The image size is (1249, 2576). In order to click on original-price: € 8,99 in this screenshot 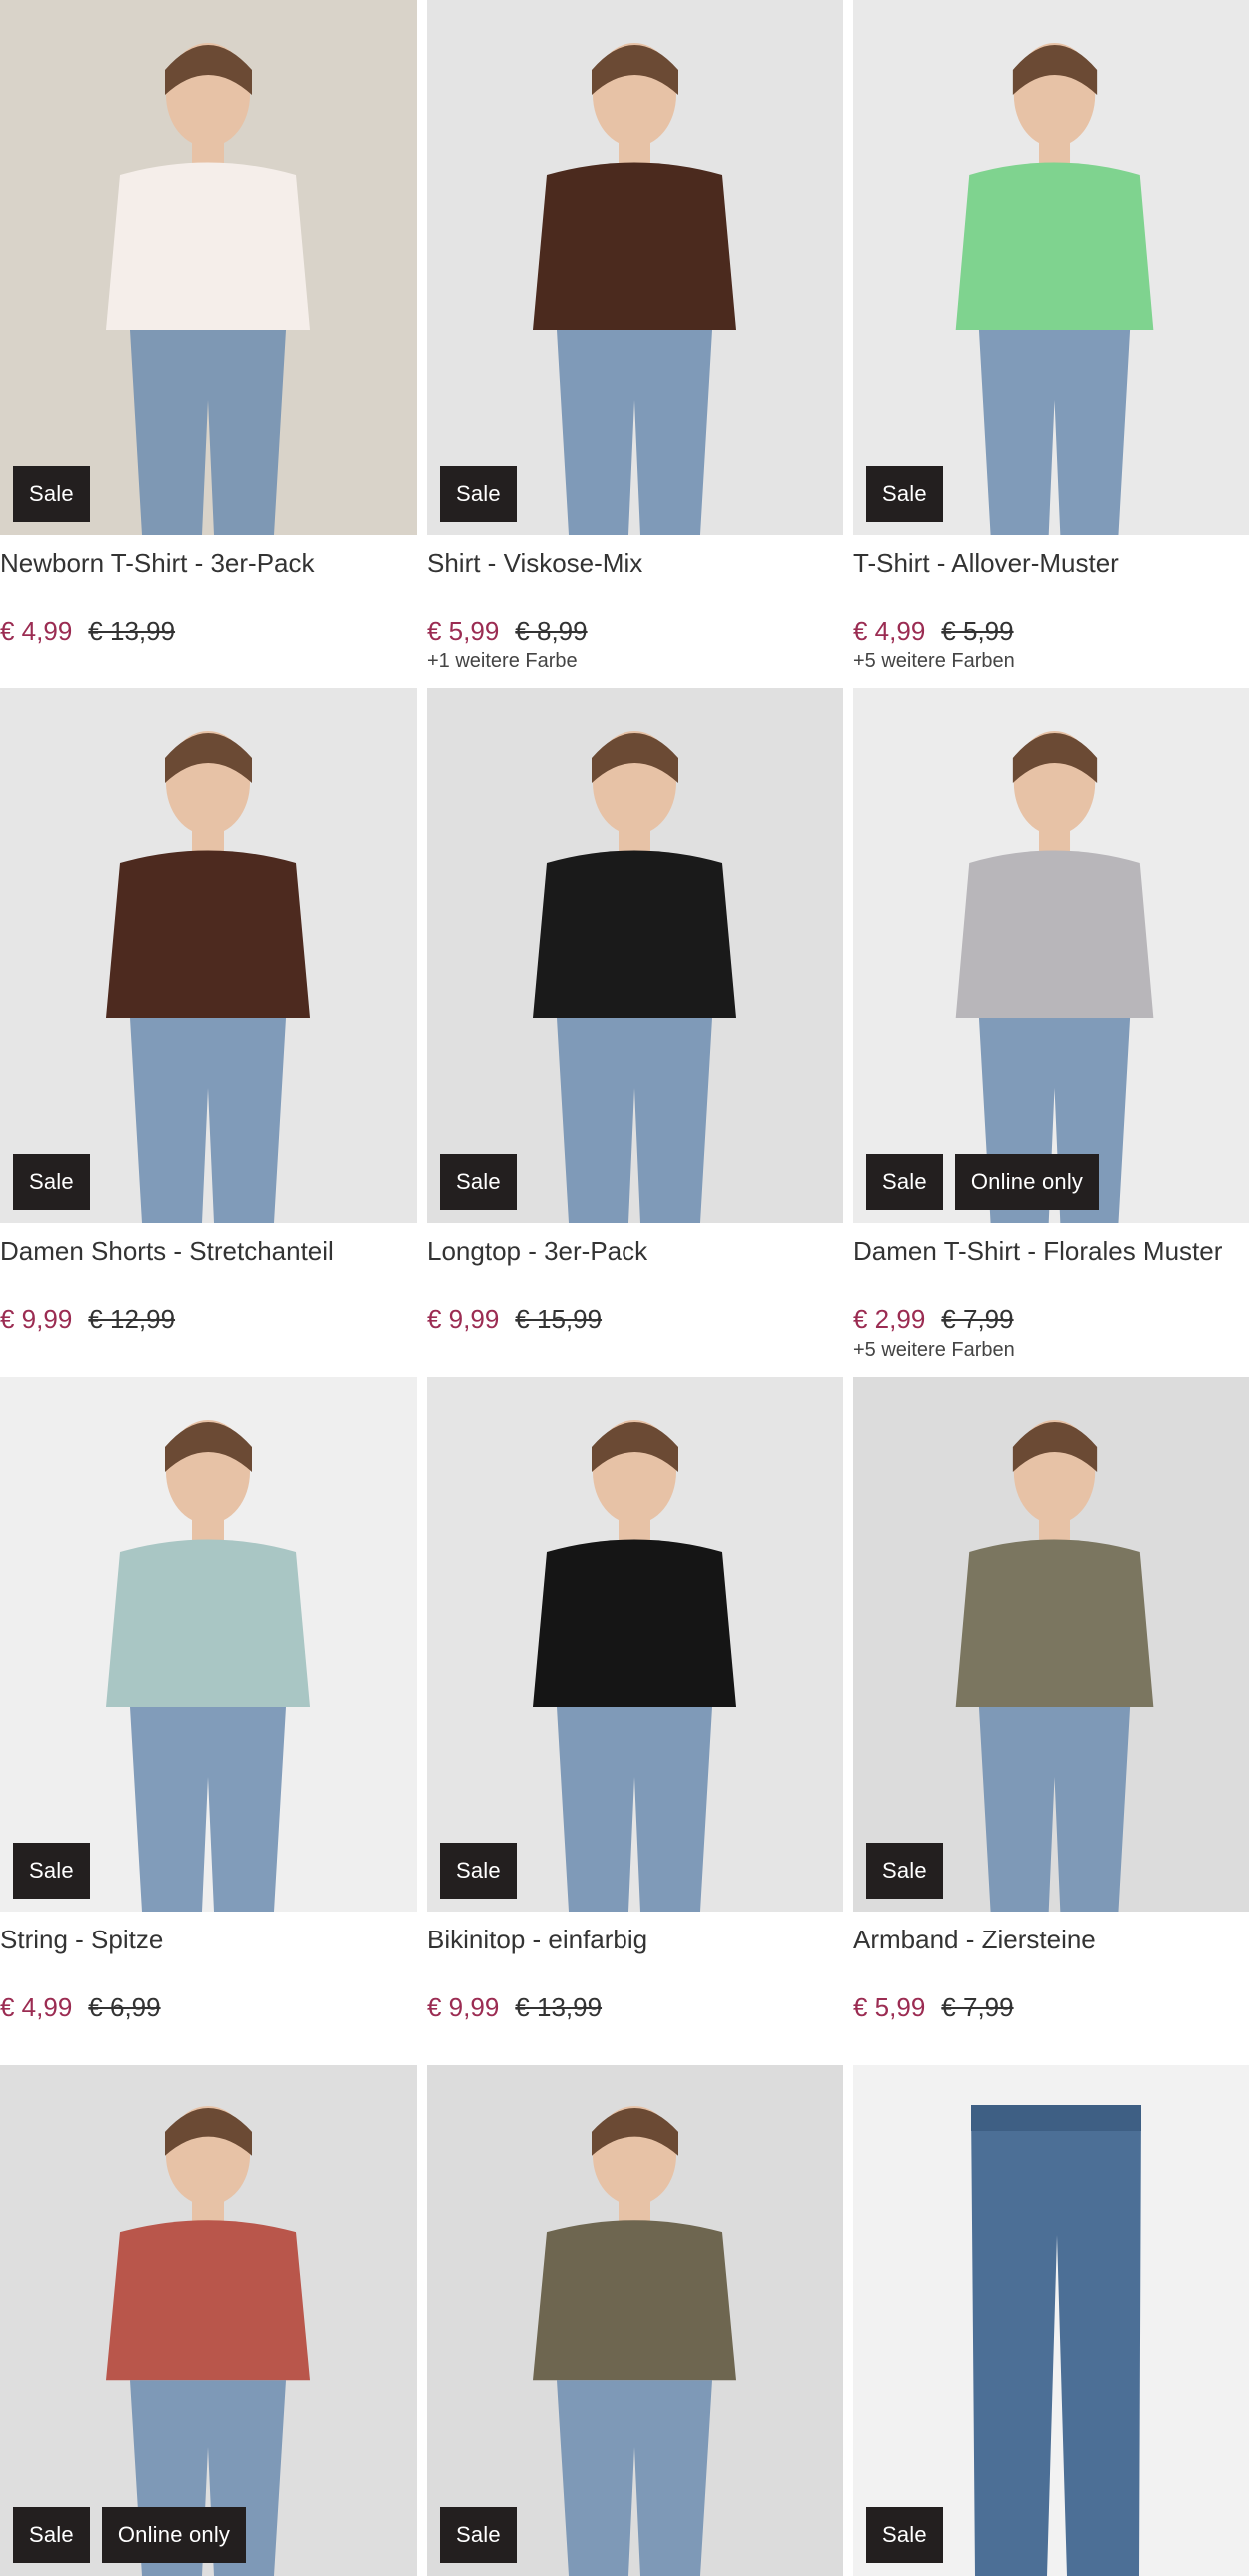, I will do `click(551, 630)`.